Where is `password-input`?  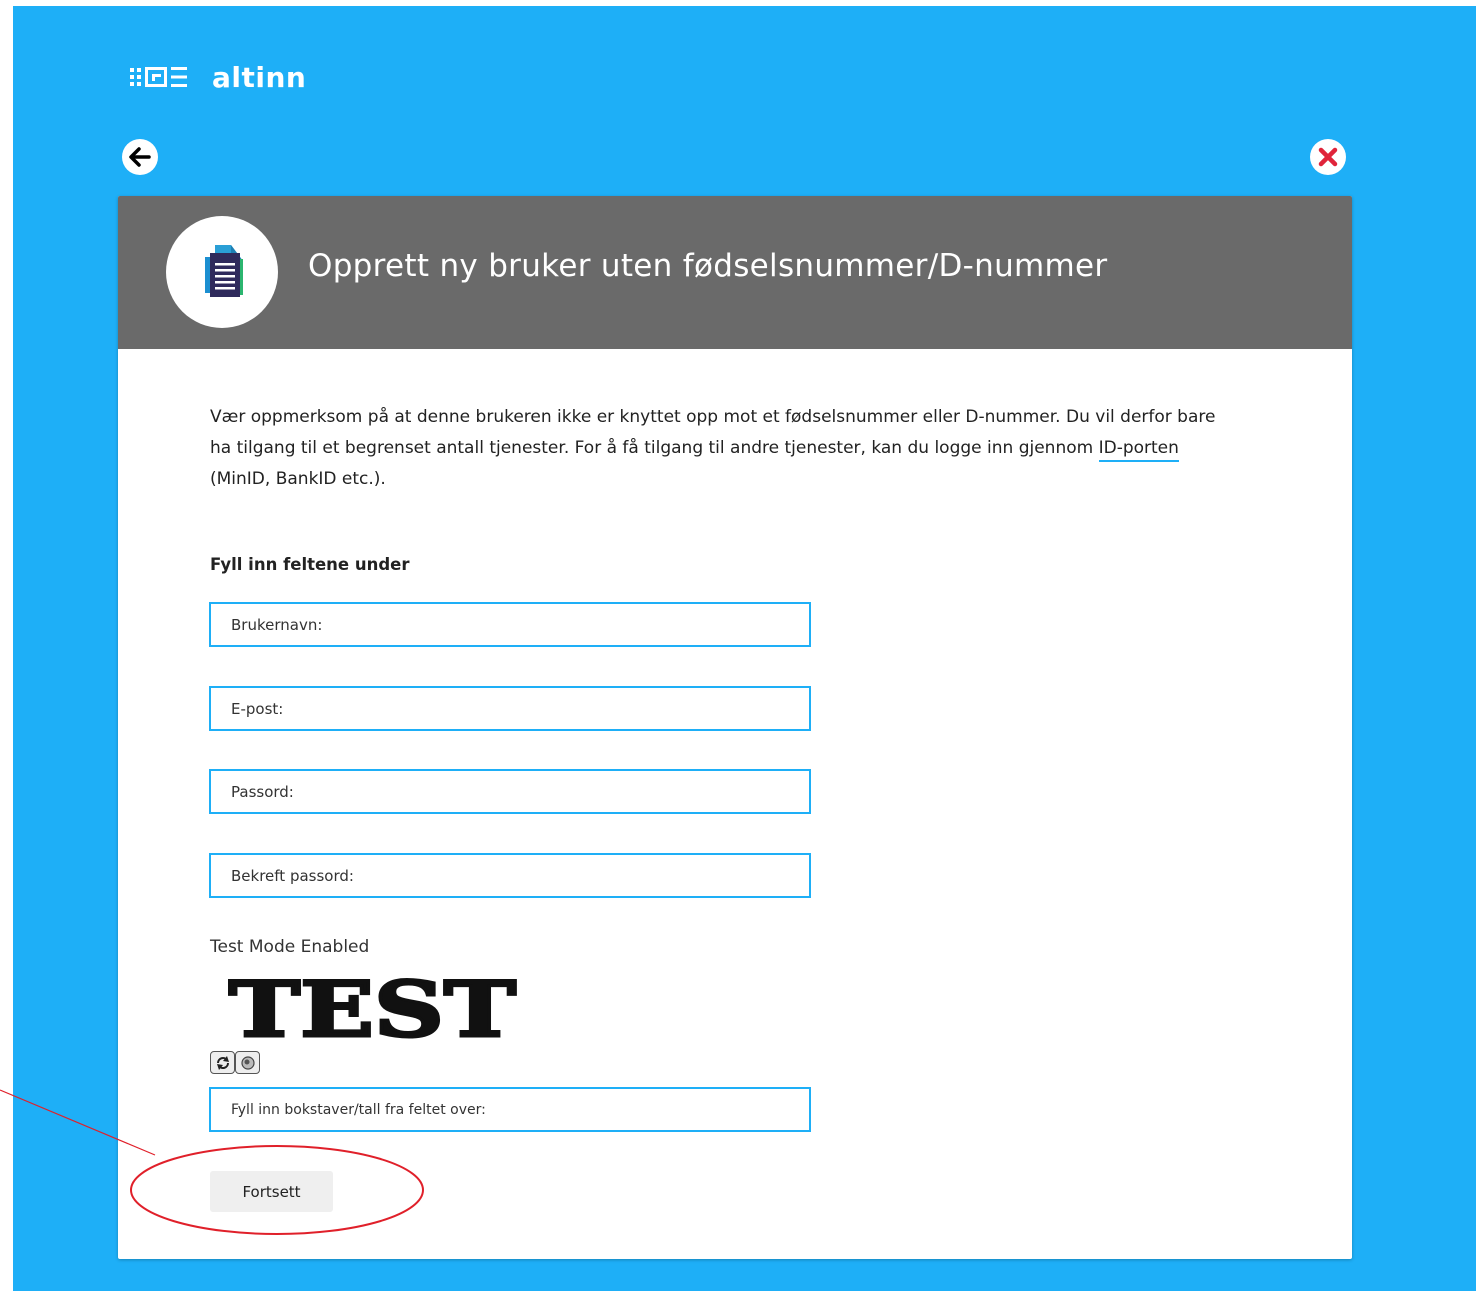 password-input is located at coordinates (510, 791).